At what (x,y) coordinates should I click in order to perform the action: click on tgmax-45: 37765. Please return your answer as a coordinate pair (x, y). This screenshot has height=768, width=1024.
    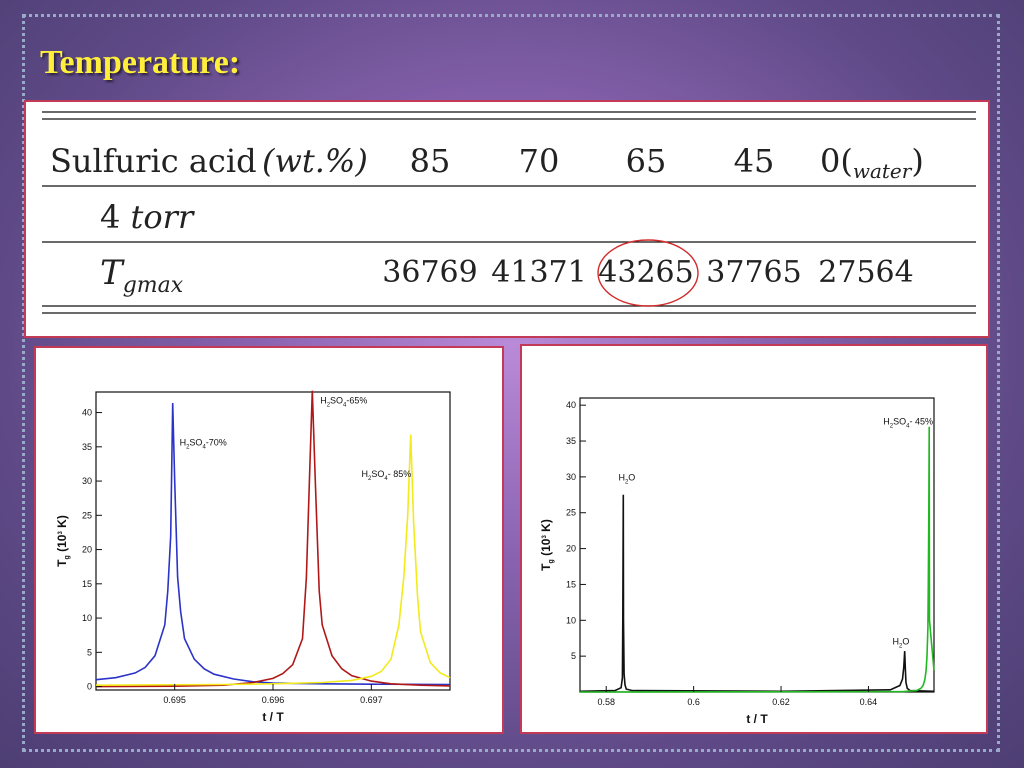
    Looking at the image, I should click on (753, 272).